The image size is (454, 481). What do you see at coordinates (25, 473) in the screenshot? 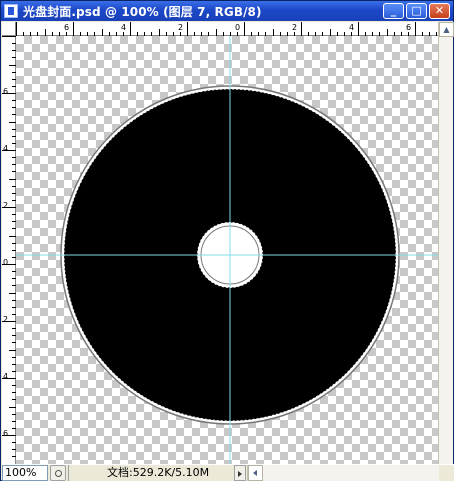
I see `zoom-field: 100%` at bounding box center [25, 473].